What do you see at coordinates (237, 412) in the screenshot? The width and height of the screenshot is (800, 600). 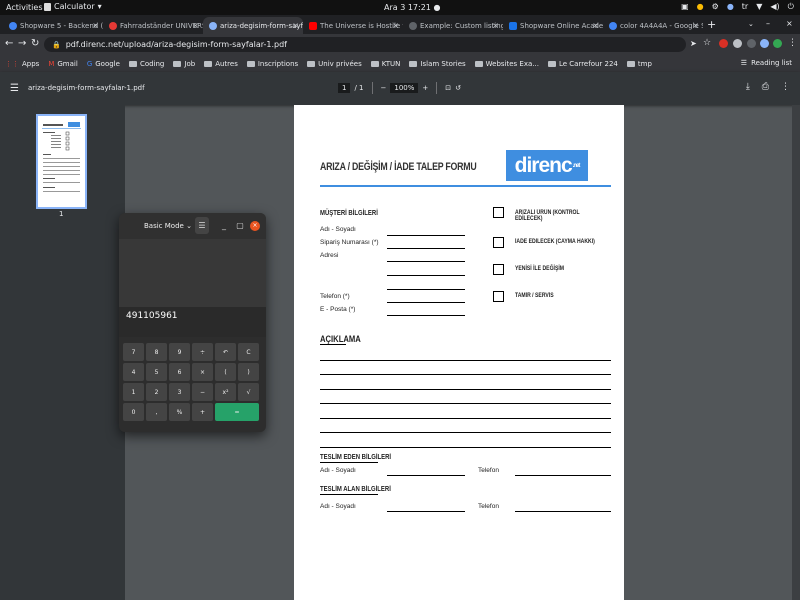 I see `key-equals: =` at bounding box center [237, 412].